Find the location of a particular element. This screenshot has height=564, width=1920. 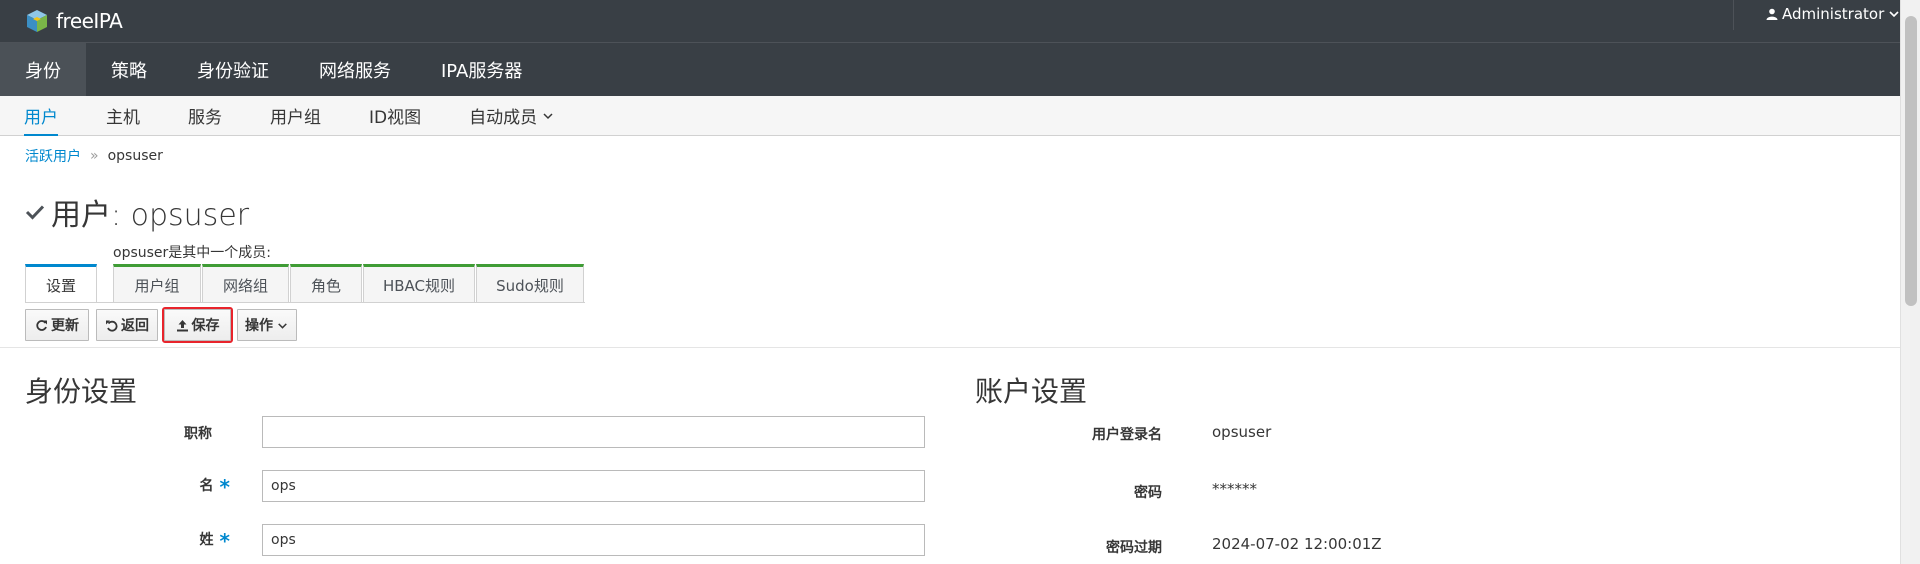

content-divider is located at coordinates (950, 347).